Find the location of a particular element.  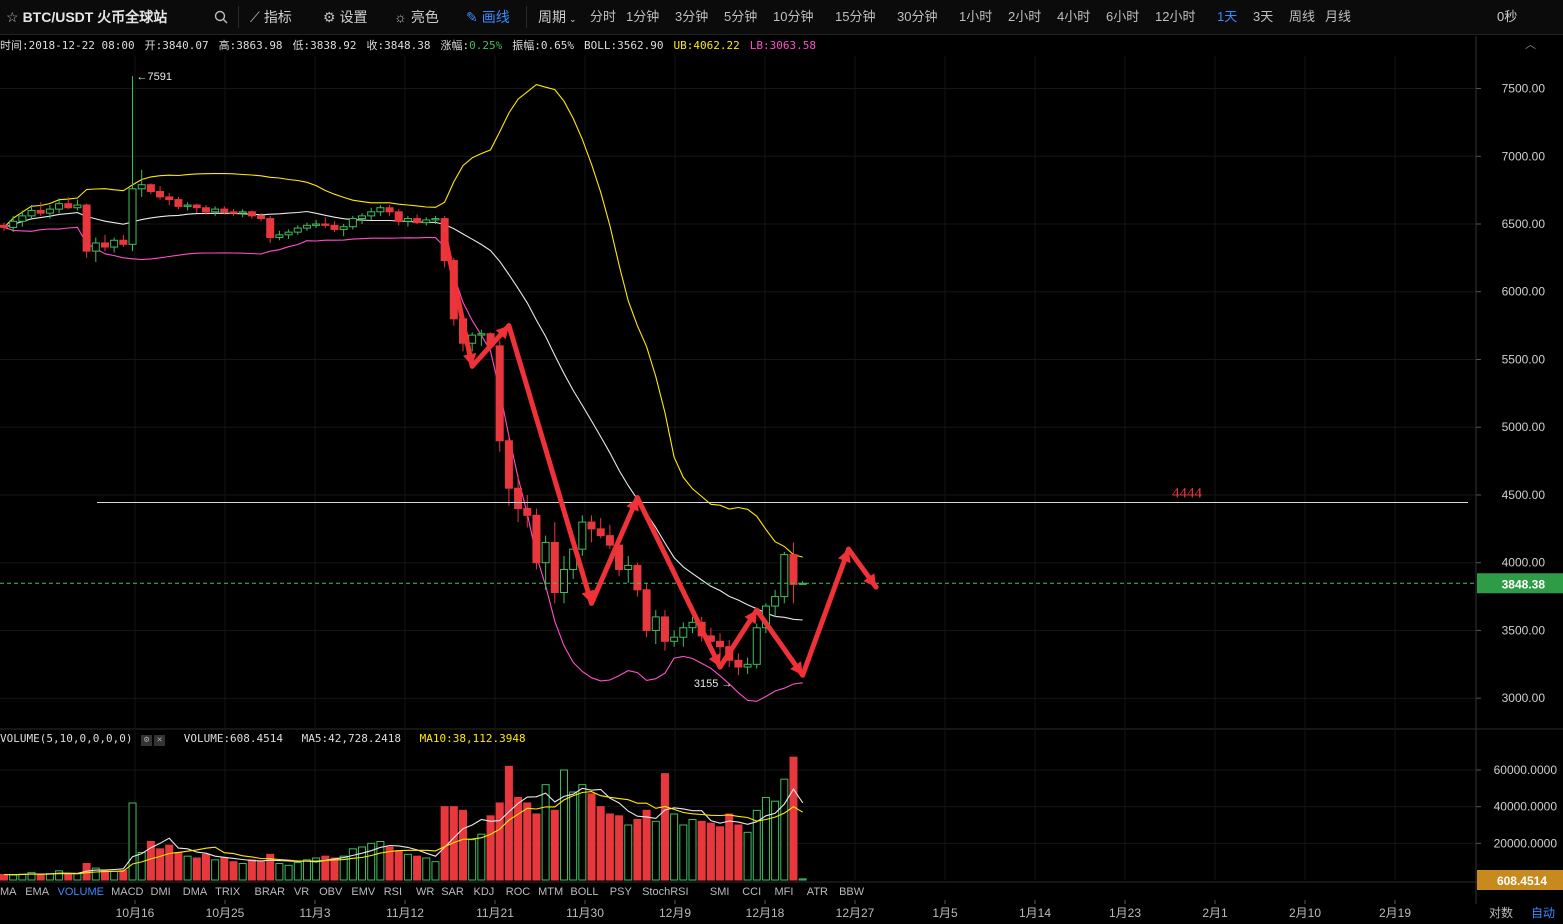

volume-settings-icon: ⚙ is located at coordinates (147, 740).